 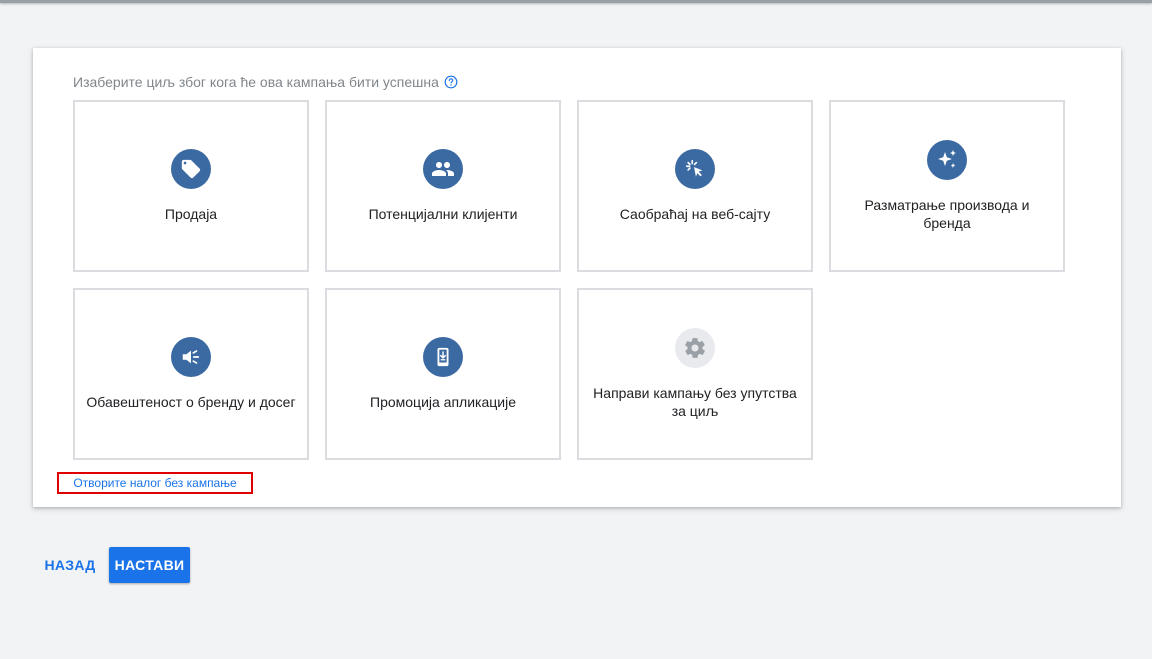 What do you see at coordinates (695, 374) in the screenshot?
I see `goal-tile-no-goal: Направи кампању без упутства за циљ` at bounding box center [695, 374].